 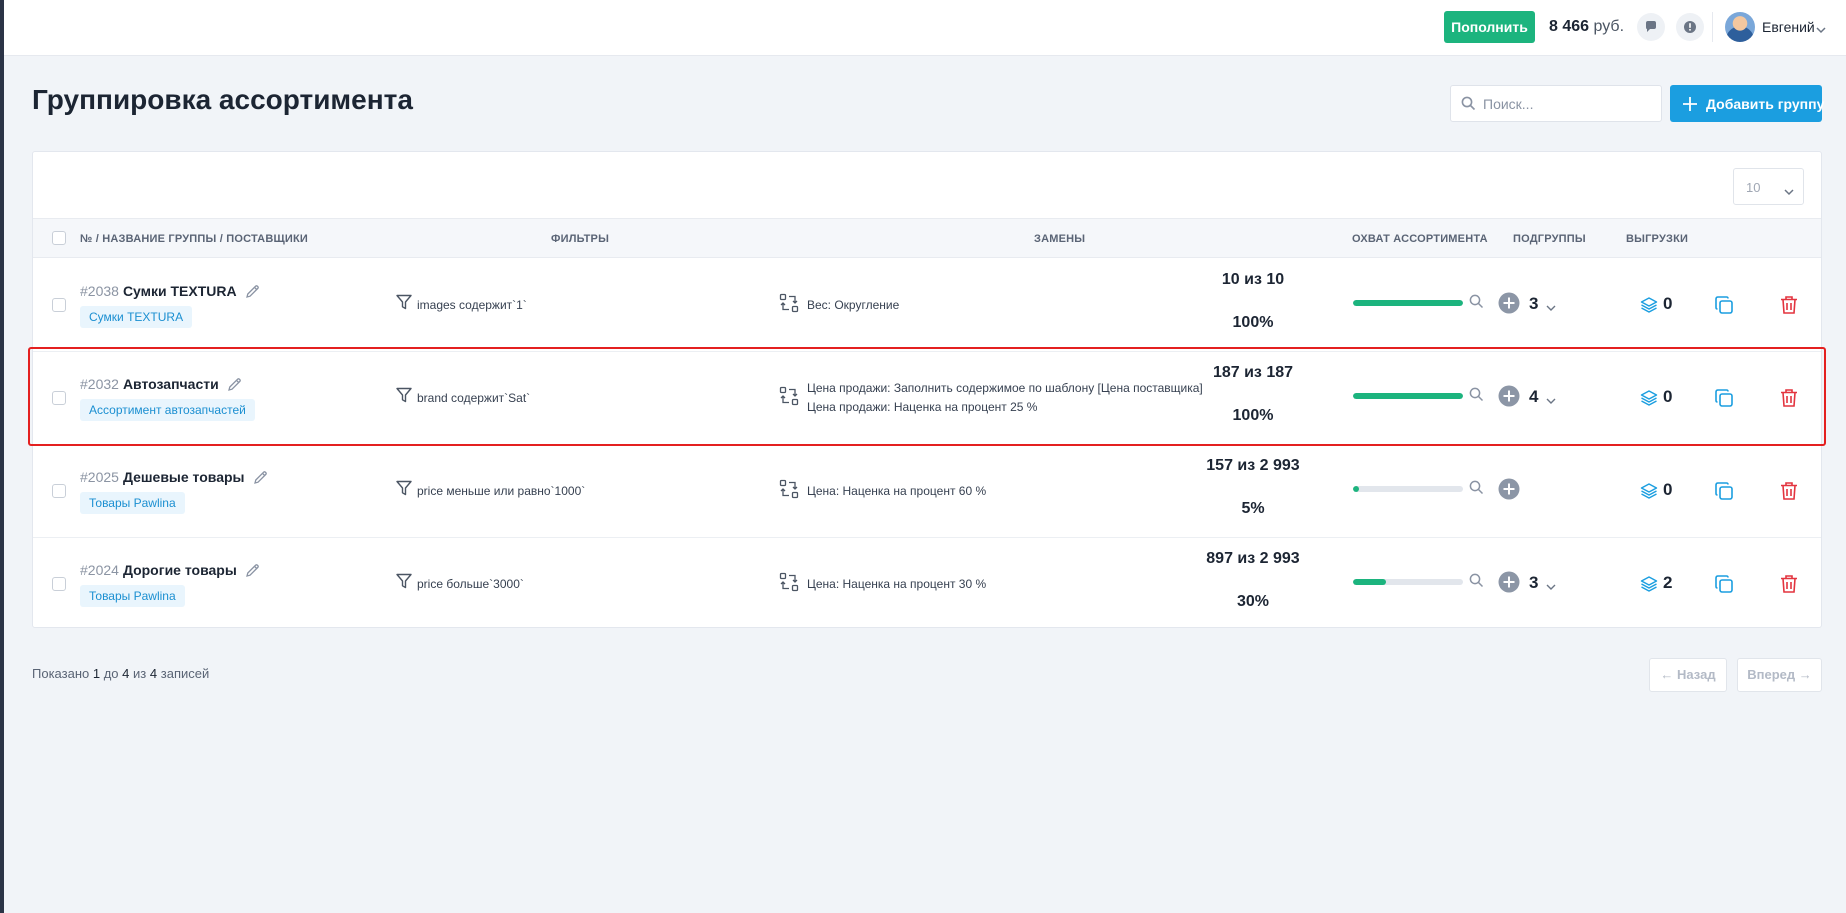 What do you see at coordinates (59, 238) in the screenshot?
I see `select-all-checkbox` at bounding box center [59, 238].